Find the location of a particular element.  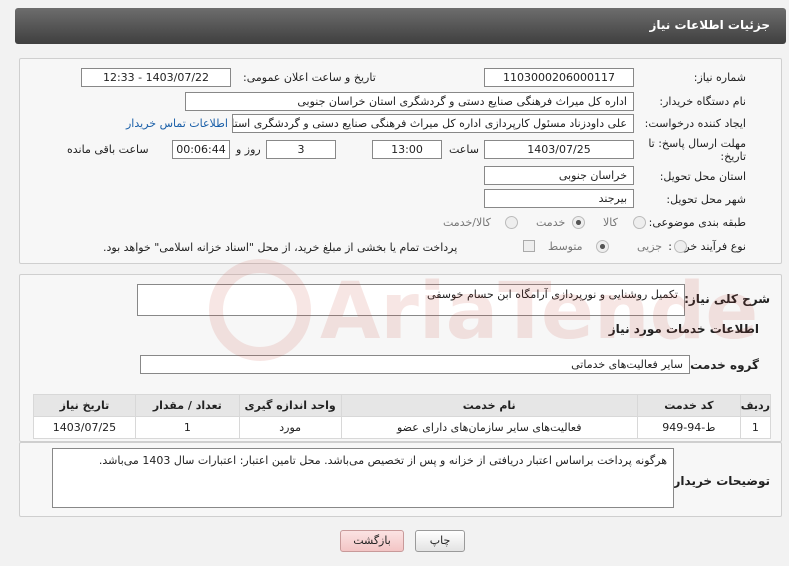

back-button: بازگشت is located at coordinates (372, 541).